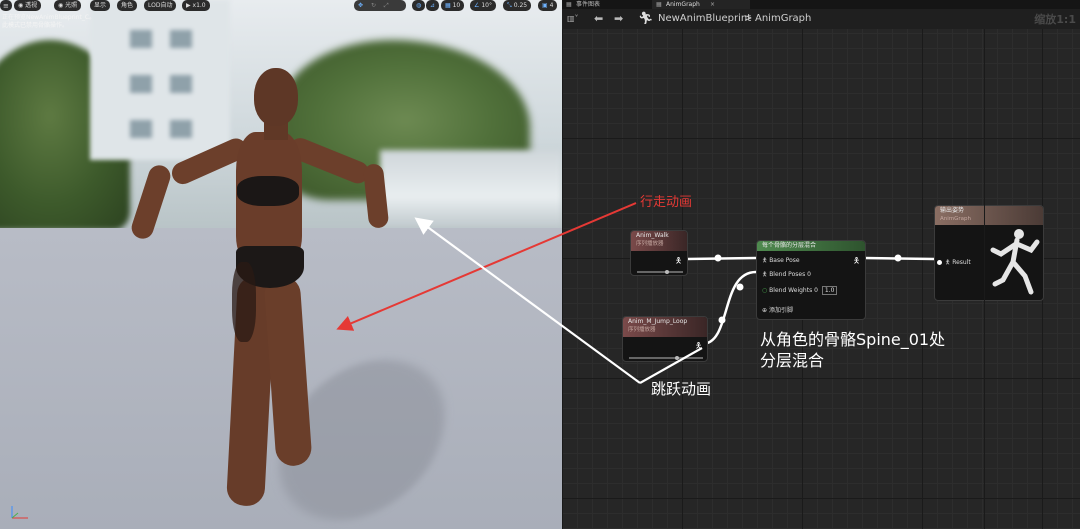  Describe the element at coordinates (49, 21) in the screenshot. I see `viewport-info: 正在预览NewAnimBlueprint_C。 此模式已禁用骨骼操作。` at that location.